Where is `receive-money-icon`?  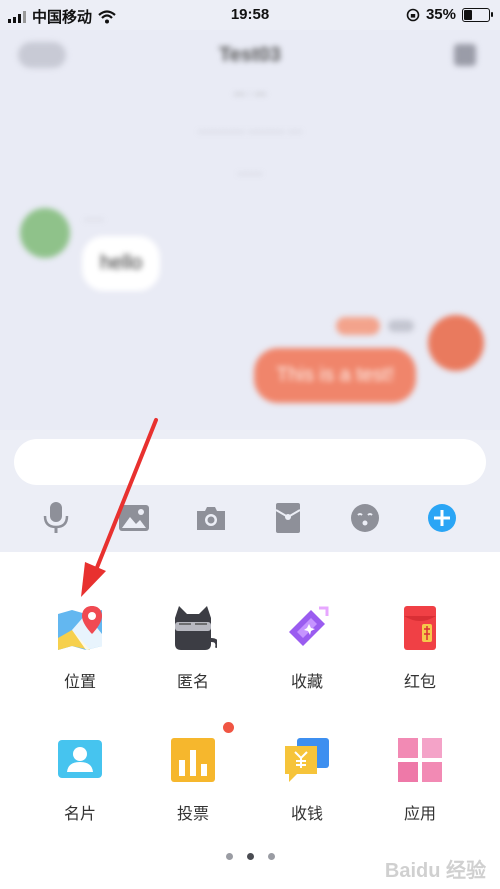
receive-money-icon is located at coordinates (307, 760).